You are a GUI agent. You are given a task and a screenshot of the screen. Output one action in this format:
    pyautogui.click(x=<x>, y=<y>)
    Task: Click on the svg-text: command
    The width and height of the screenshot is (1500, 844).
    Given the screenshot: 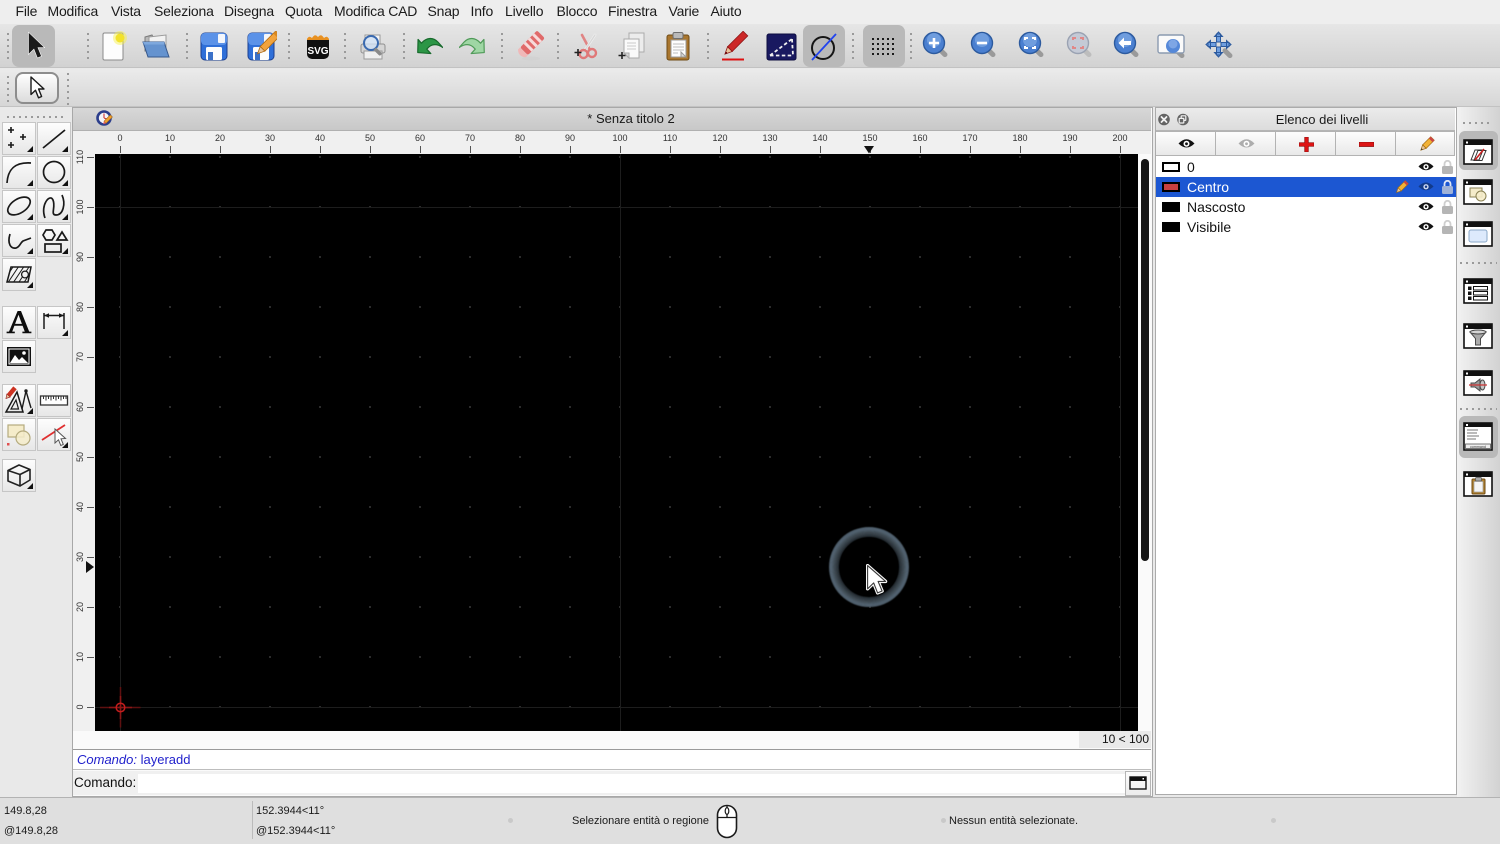 What is the action you would take?
    pyautogui.click(x=1478, y=447)
    